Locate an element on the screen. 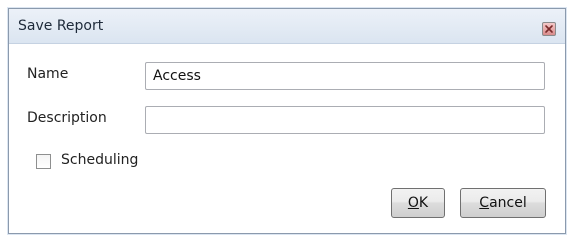 This screenshot has height=242, width=568. scheduling-checkbox is located at coordinates (43, 161).